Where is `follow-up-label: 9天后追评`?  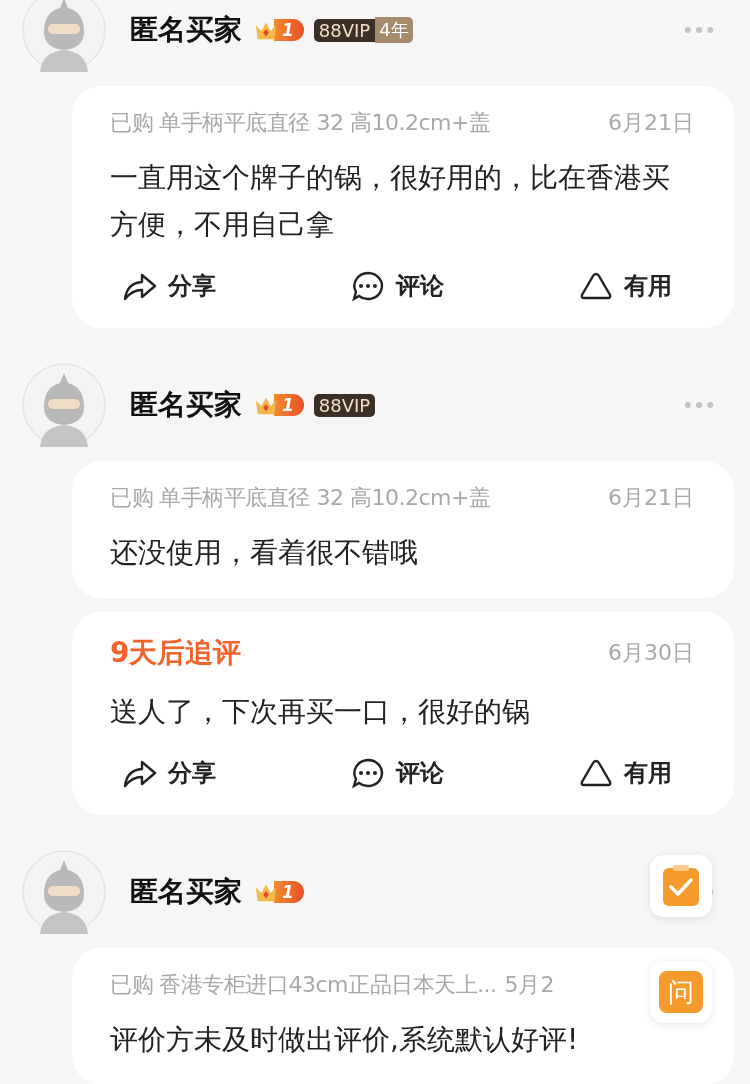
follow-up-label: 9天后追评 is located at coordinates (176, 653).